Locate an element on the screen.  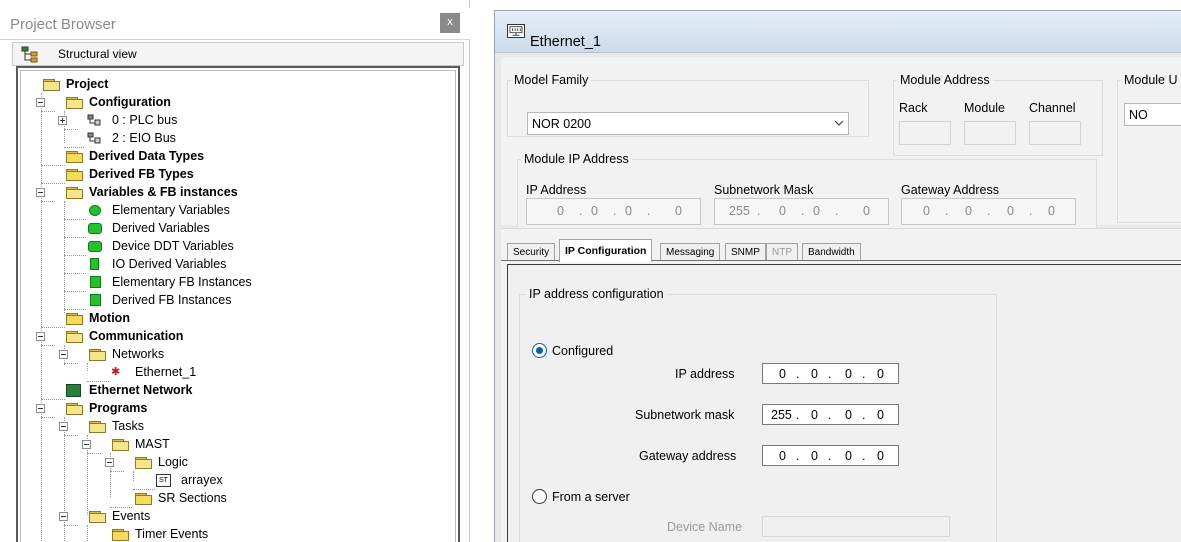
tree-item-communication: Communication is located at coordinates (236, 336).